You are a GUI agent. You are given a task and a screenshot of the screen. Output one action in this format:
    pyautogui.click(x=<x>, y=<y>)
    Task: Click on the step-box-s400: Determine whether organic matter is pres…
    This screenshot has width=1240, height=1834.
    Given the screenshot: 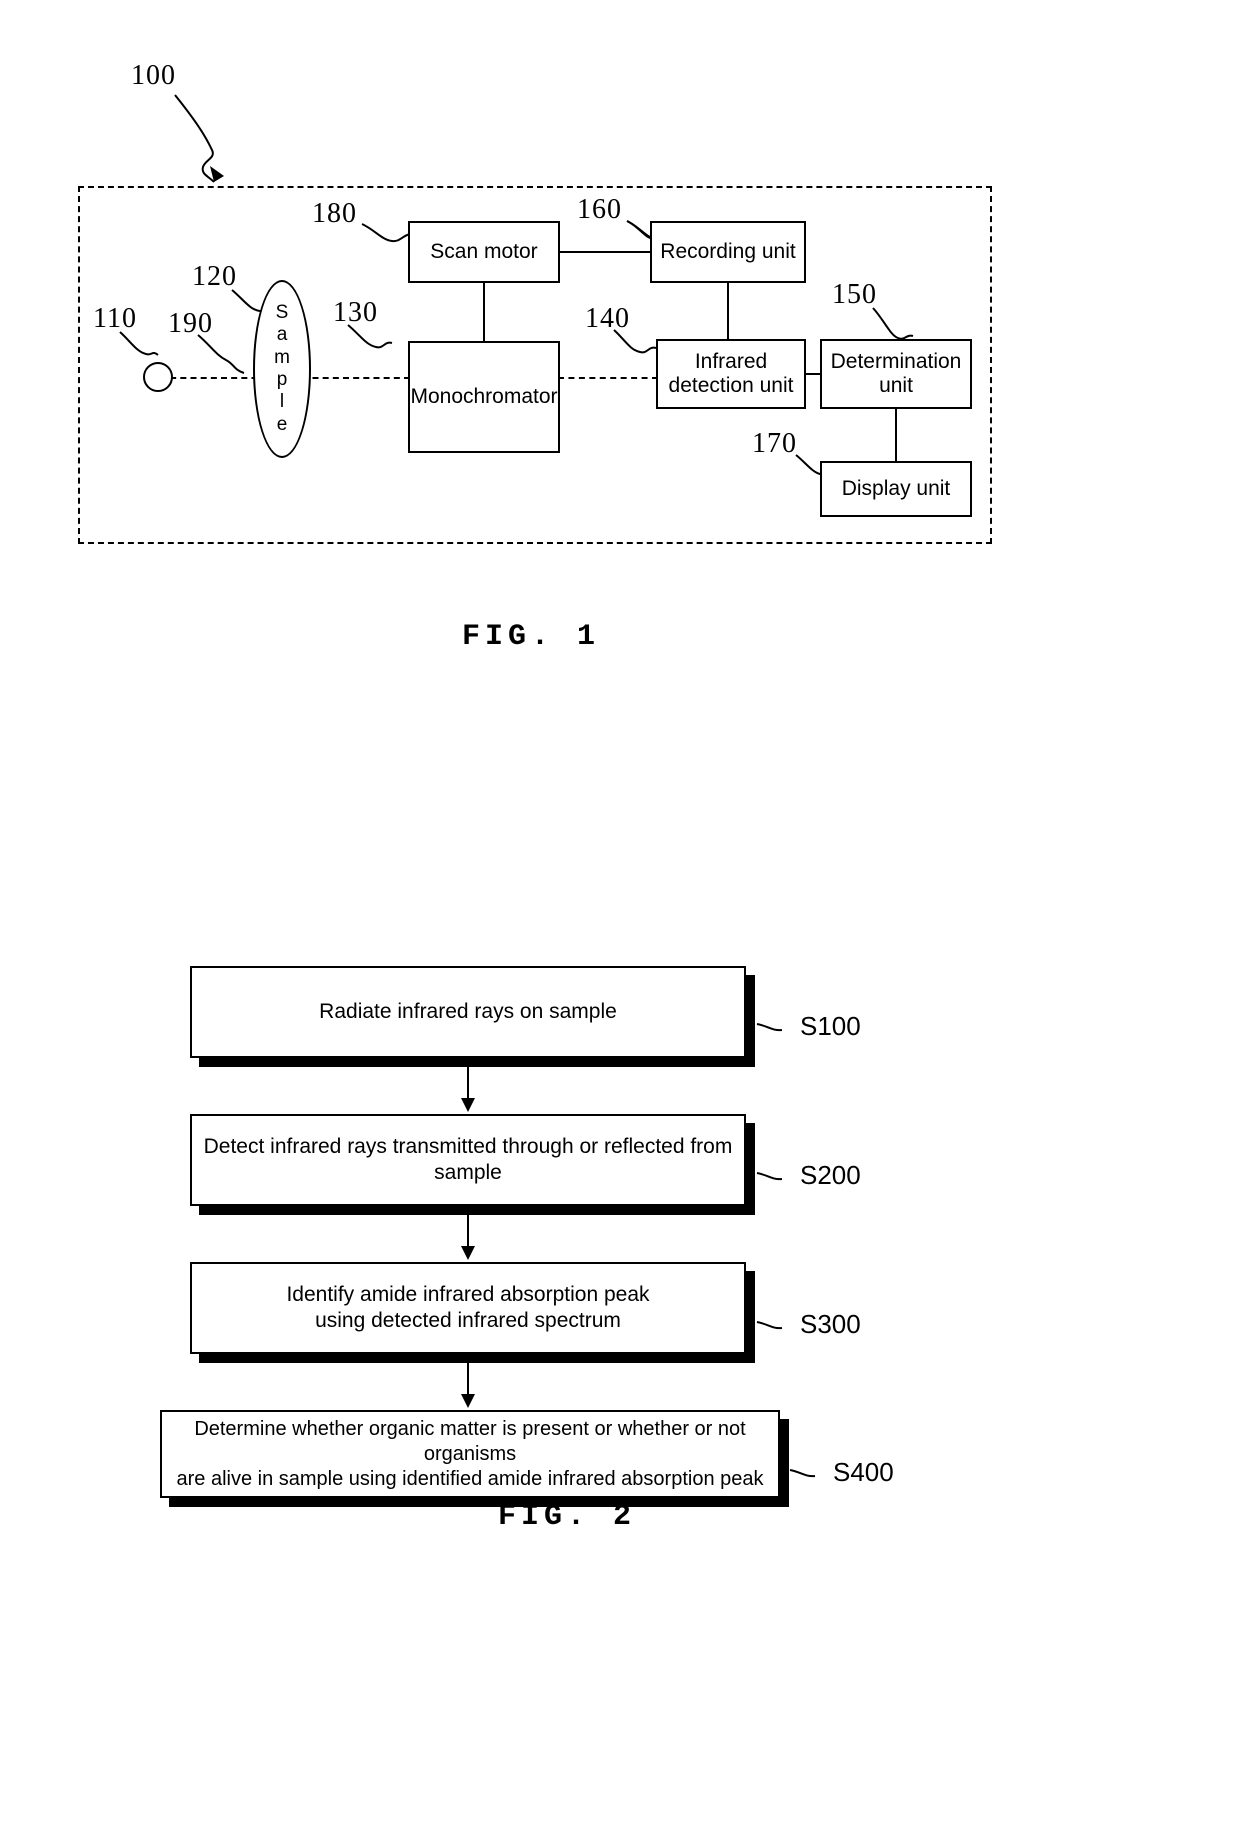 What is the action you would take?
    pyautogui.click(x=470, y=1454)
    